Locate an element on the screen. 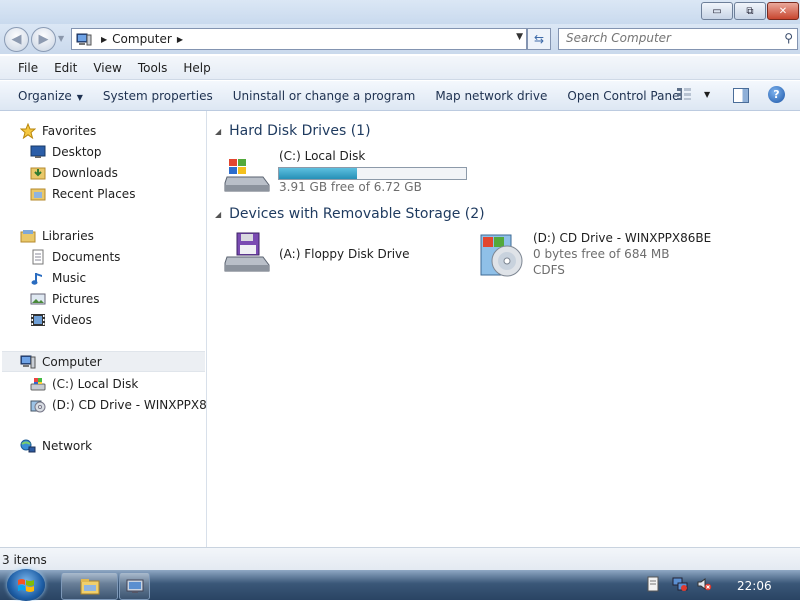  nav-c-drive: (C:) Local Disk is located at coordinates (84, 383).